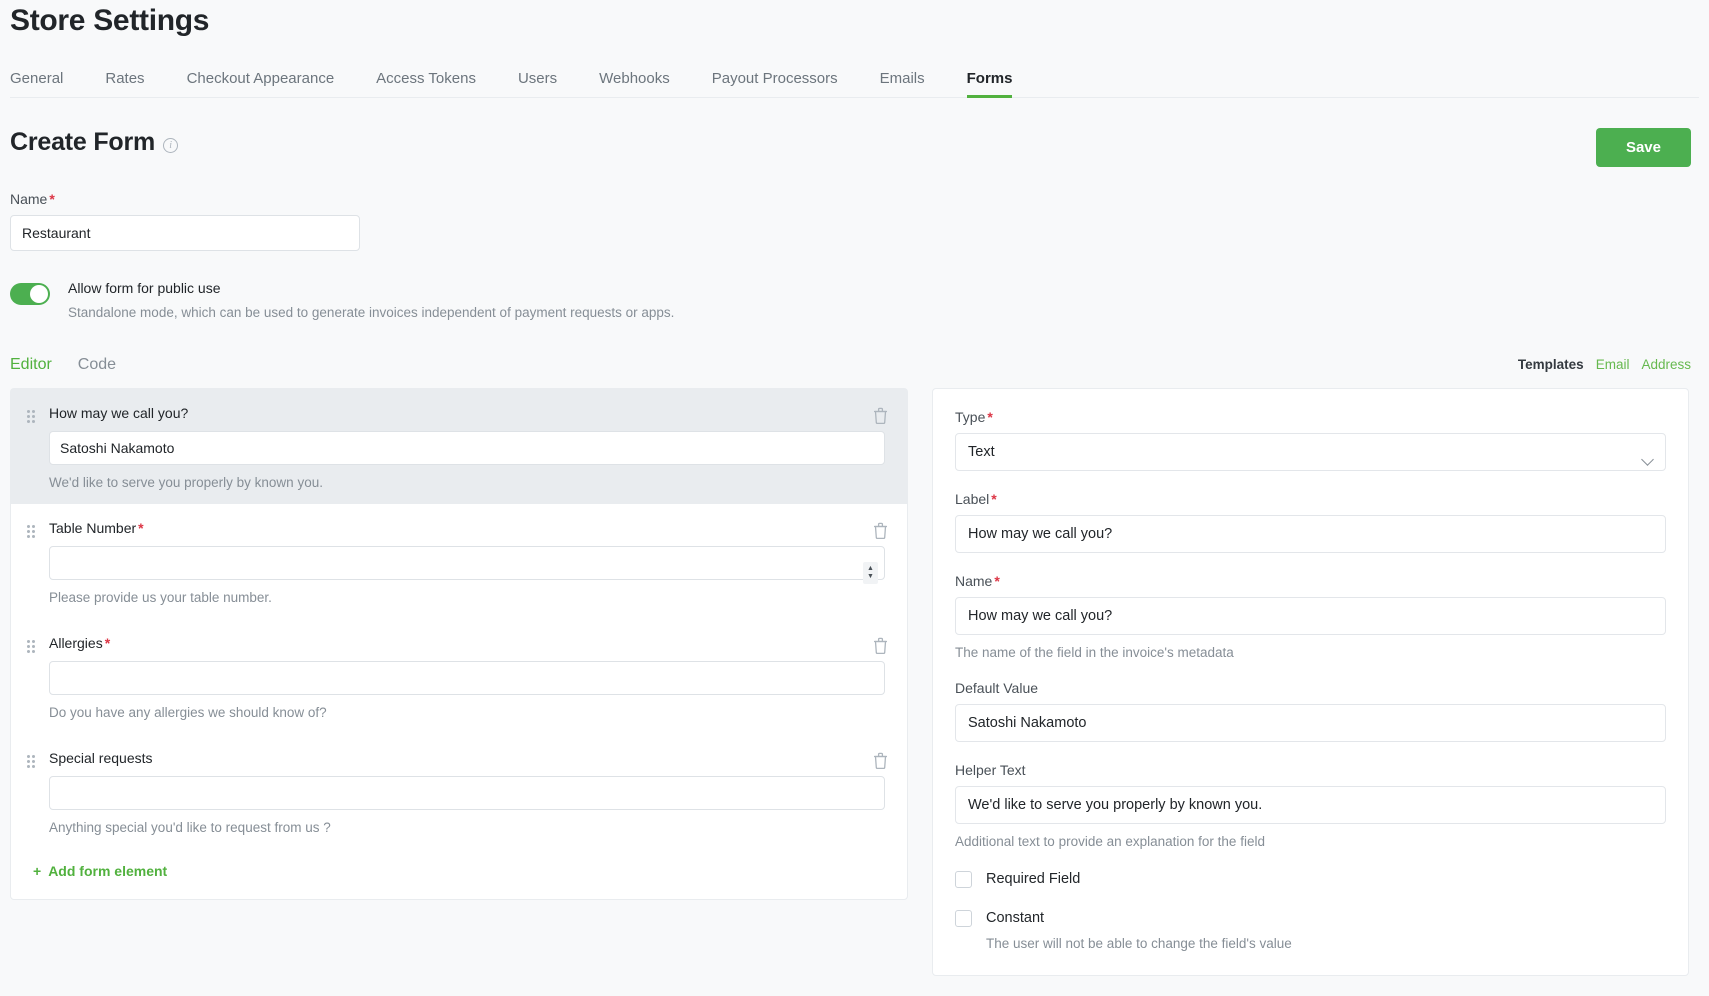  Describe the element at coordinates (160, 597) in the screenshot. I see `form-element-help: Please provide us your table number.` at that location.